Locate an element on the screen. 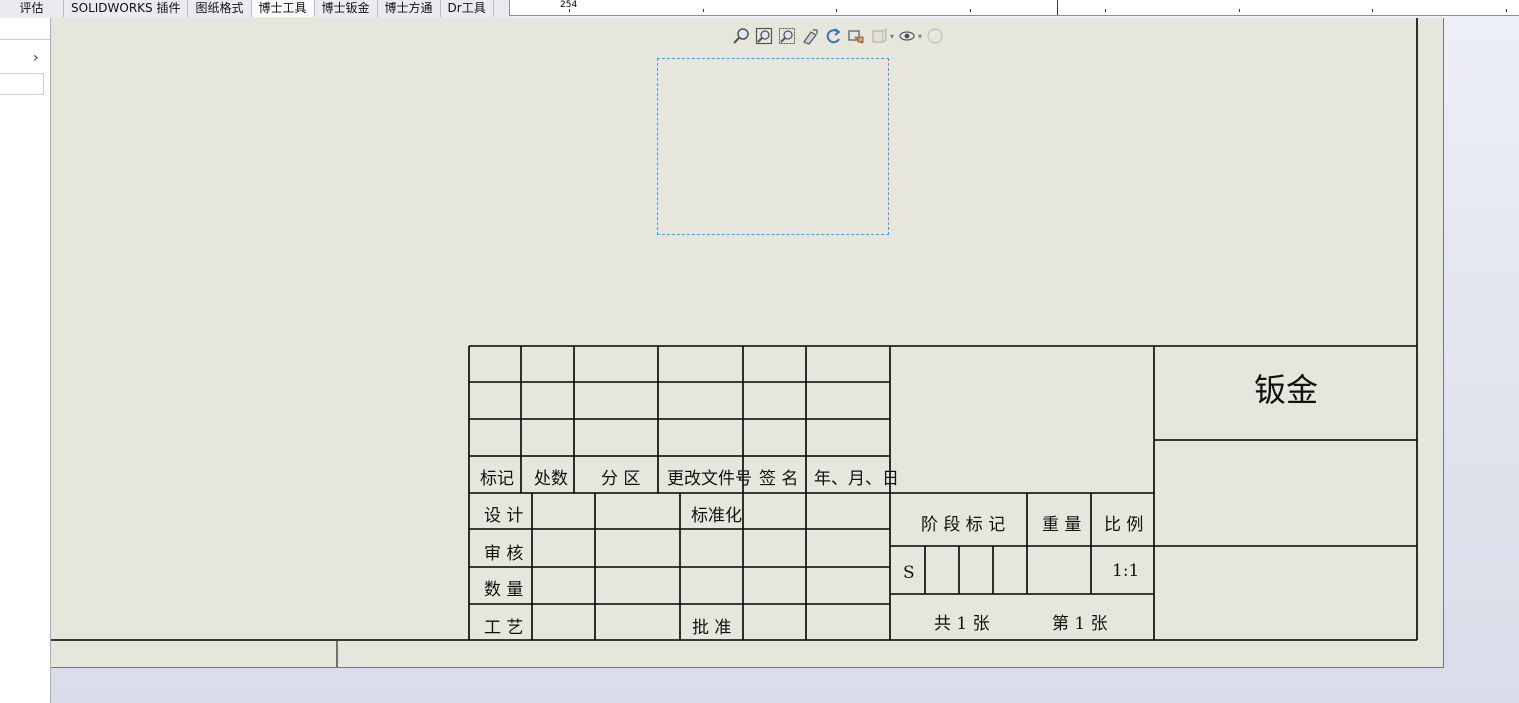 The image size is (1519, 703). label-standardize: 标准化 is located at coordinates (716, 516).